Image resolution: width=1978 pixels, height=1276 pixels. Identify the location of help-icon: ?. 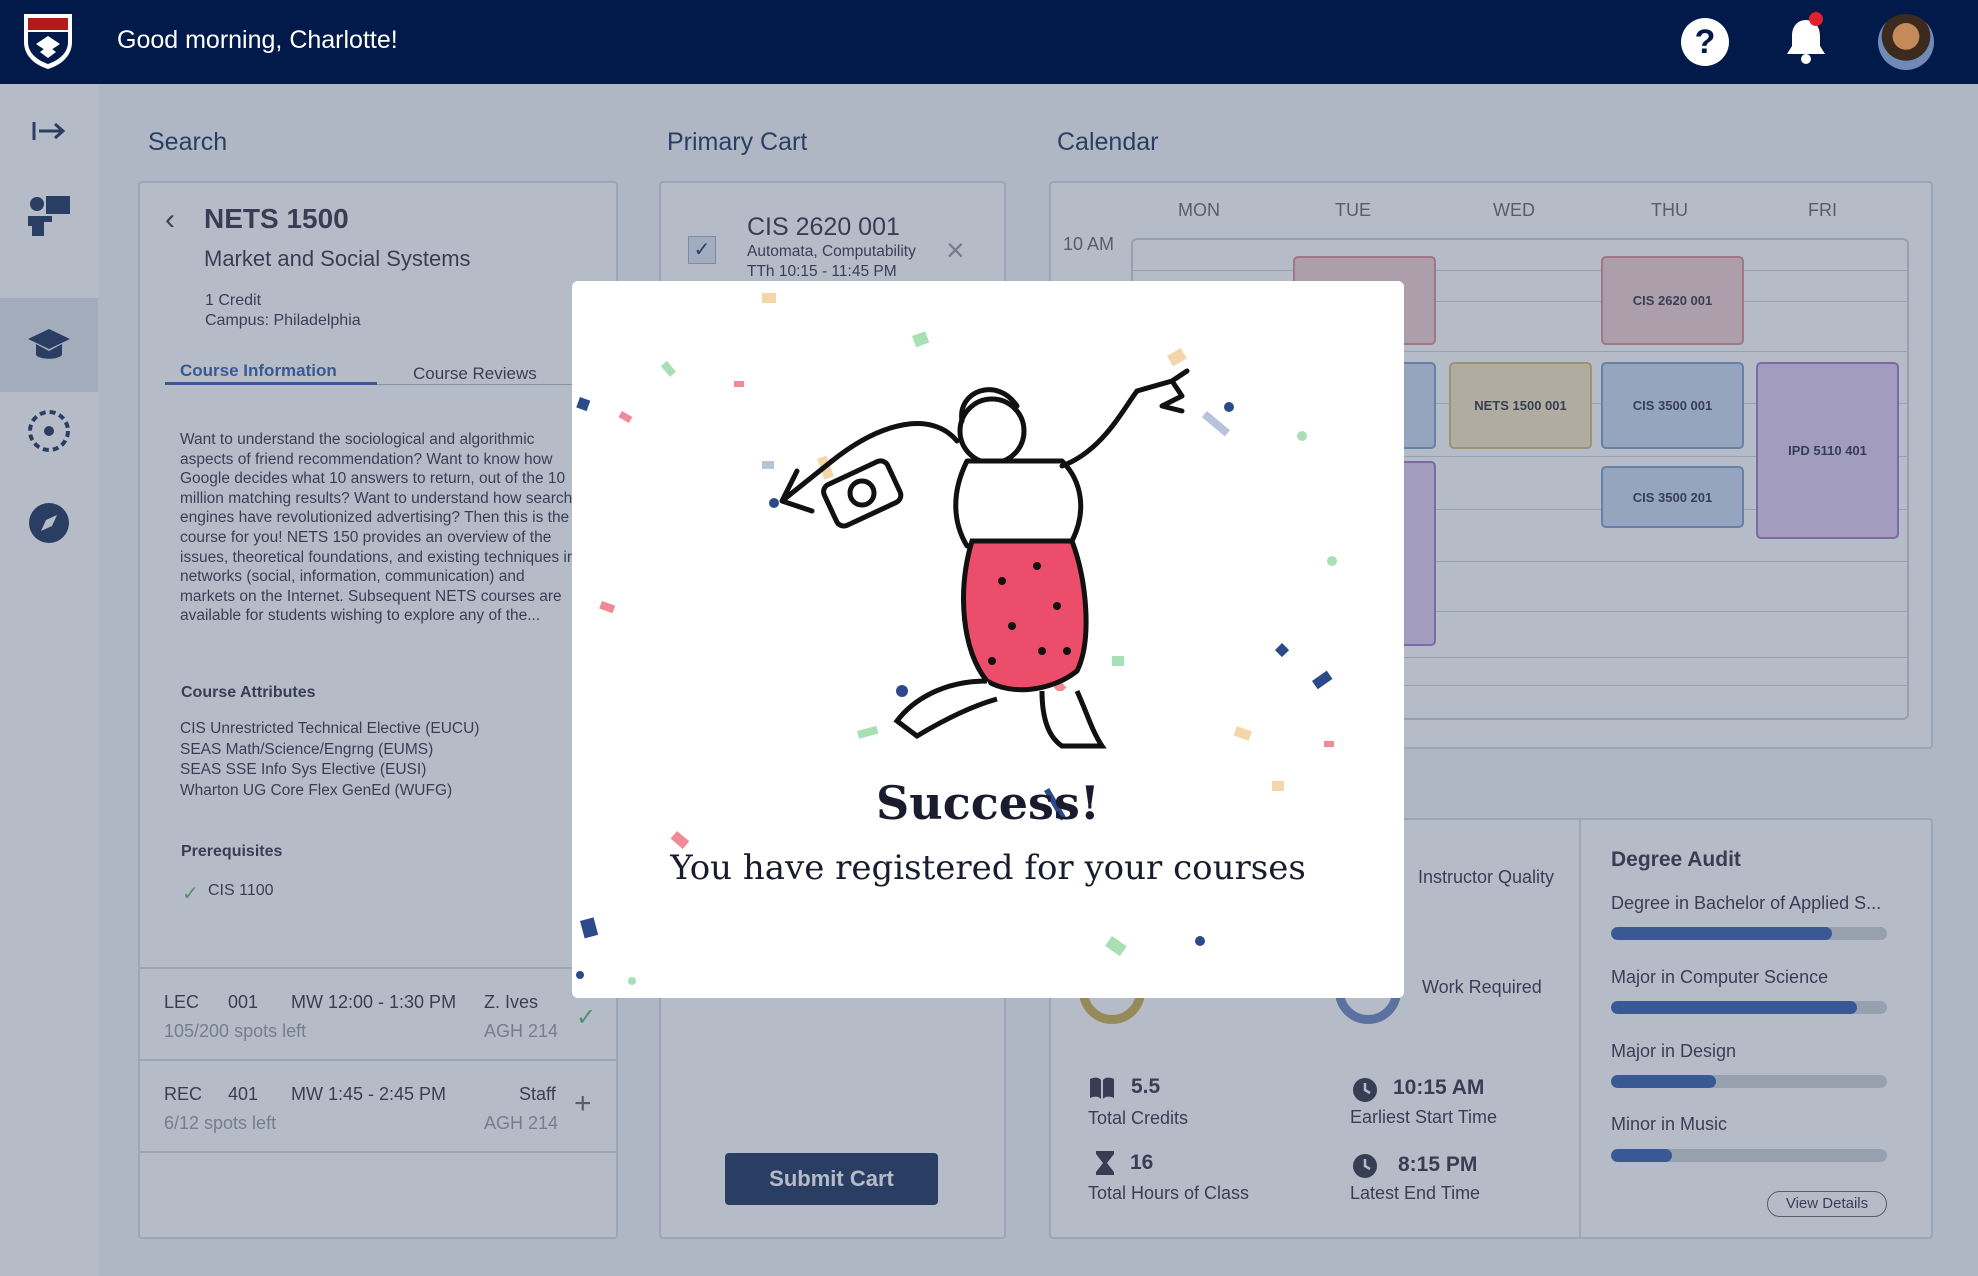
(1705, 42).